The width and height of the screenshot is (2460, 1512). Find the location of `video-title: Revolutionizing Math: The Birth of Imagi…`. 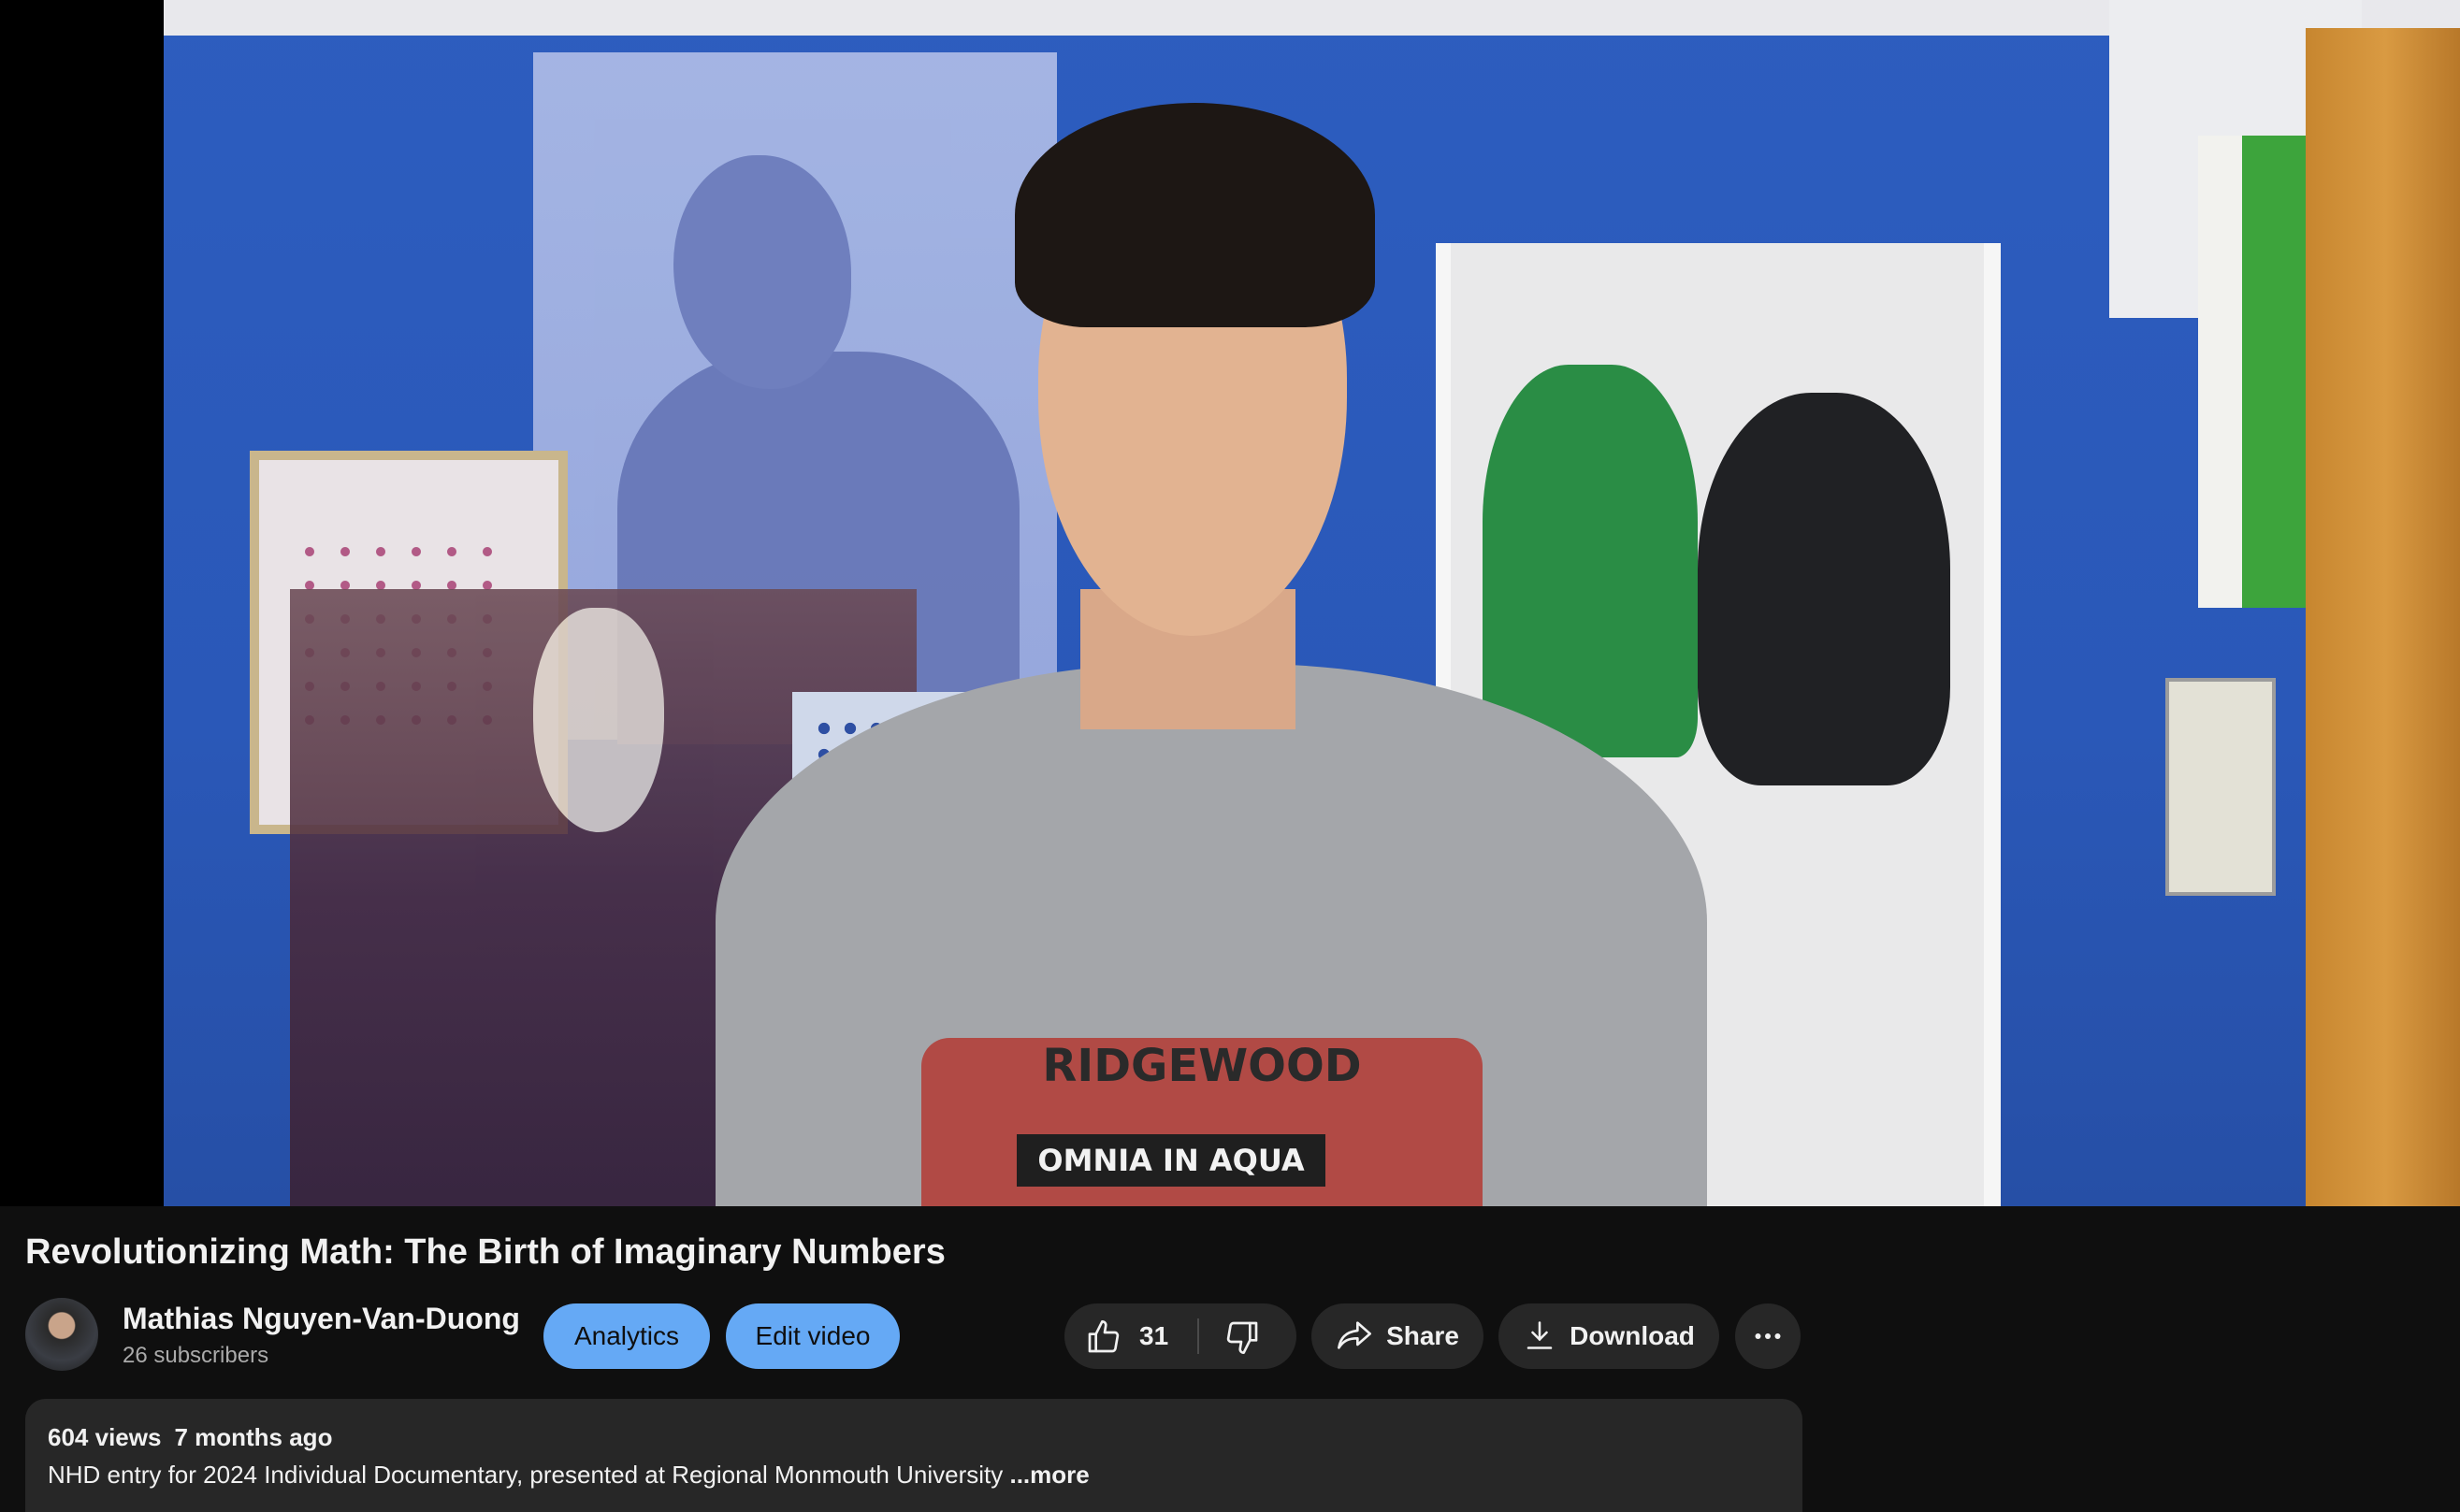

video-title: Revolutionizing Math: The Birth of Imagi… is located at coordinates (485, 1252).